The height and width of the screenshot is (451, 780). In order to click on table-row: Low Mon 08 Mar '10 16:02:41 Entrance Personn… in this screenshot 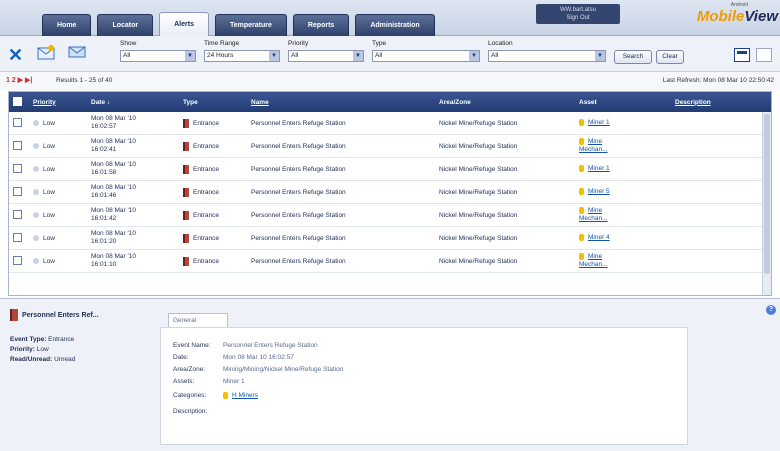, I will do `click(390, 146)`.